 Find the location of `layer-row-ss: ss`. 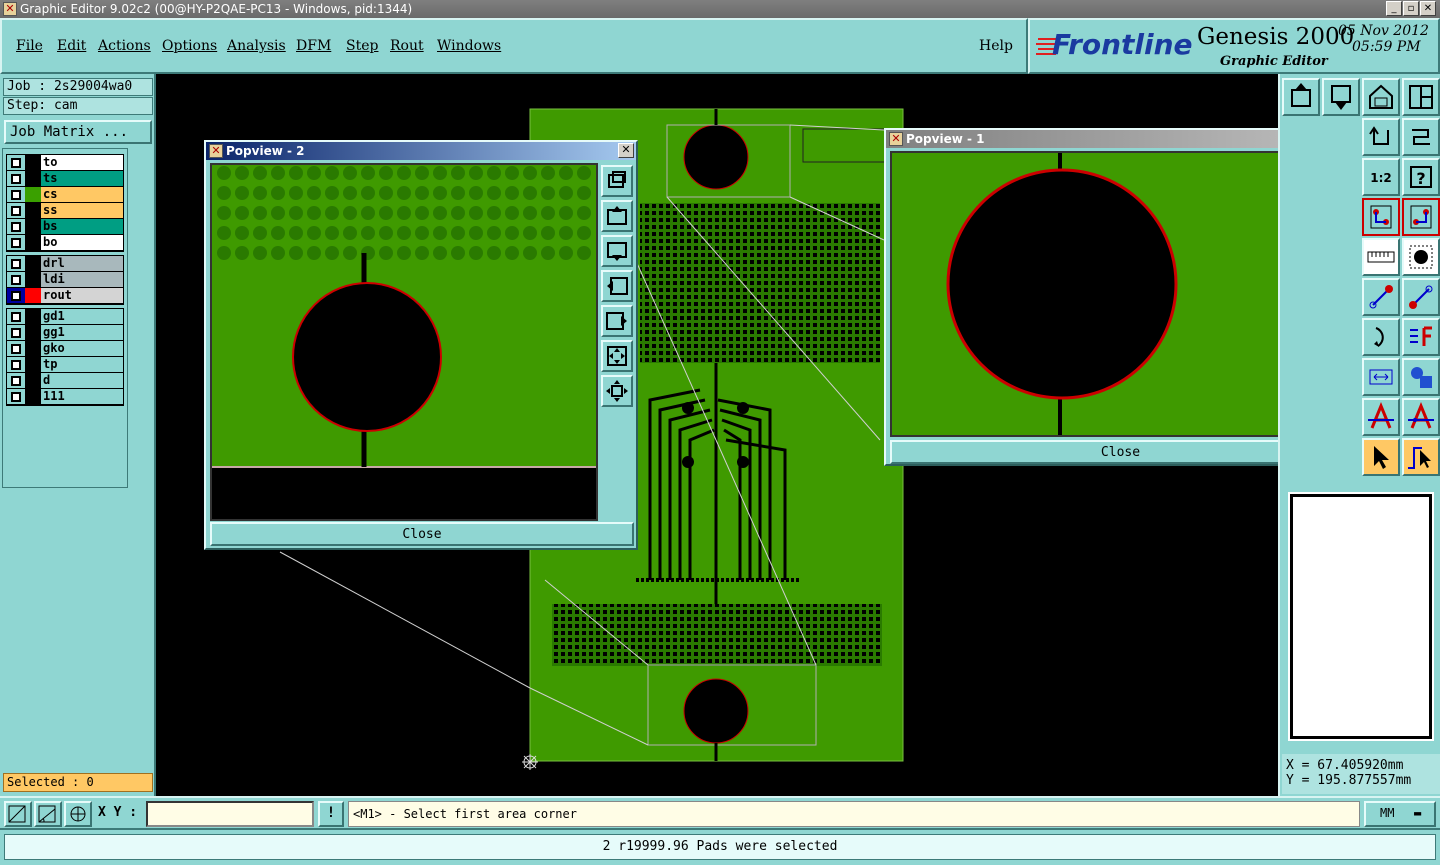

layer-row-ss: ss is located at coordinates (65, 211).